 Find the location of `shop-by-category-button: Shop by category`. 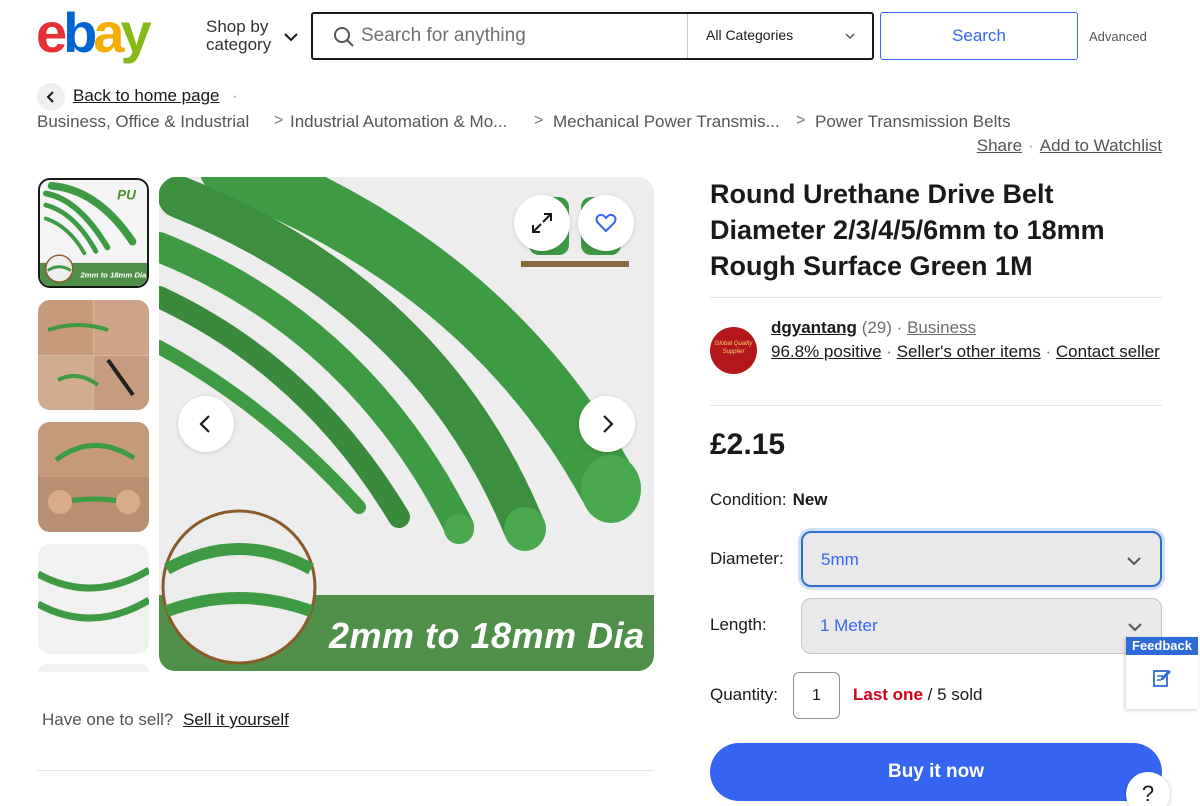

shop-by-category-button: Shop by category is located at coordinates (254, 38).